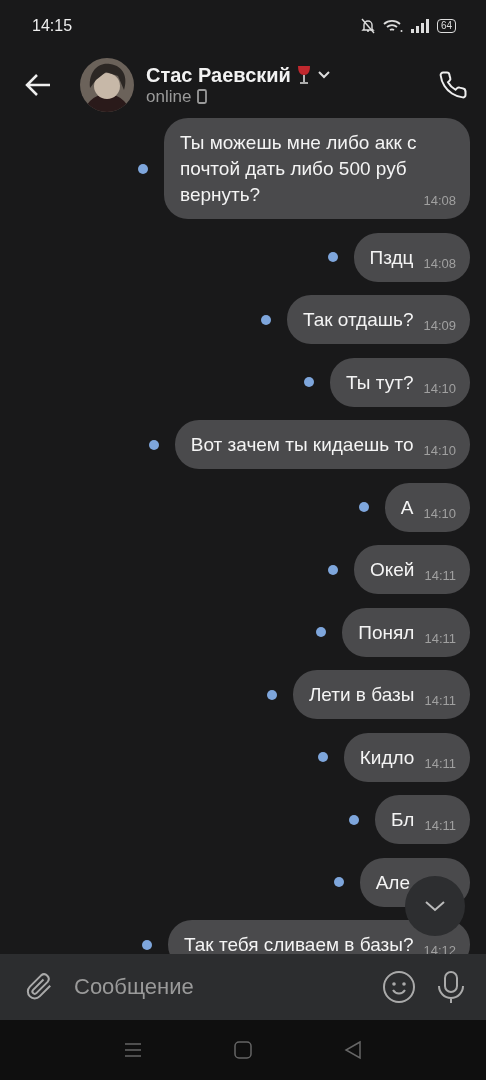 This screenshot has width=486, height=1080. What do you see at coordinates (439, 326) in the screenshot?
I see `message-time: 14:09` at bounding box center [439, 326].